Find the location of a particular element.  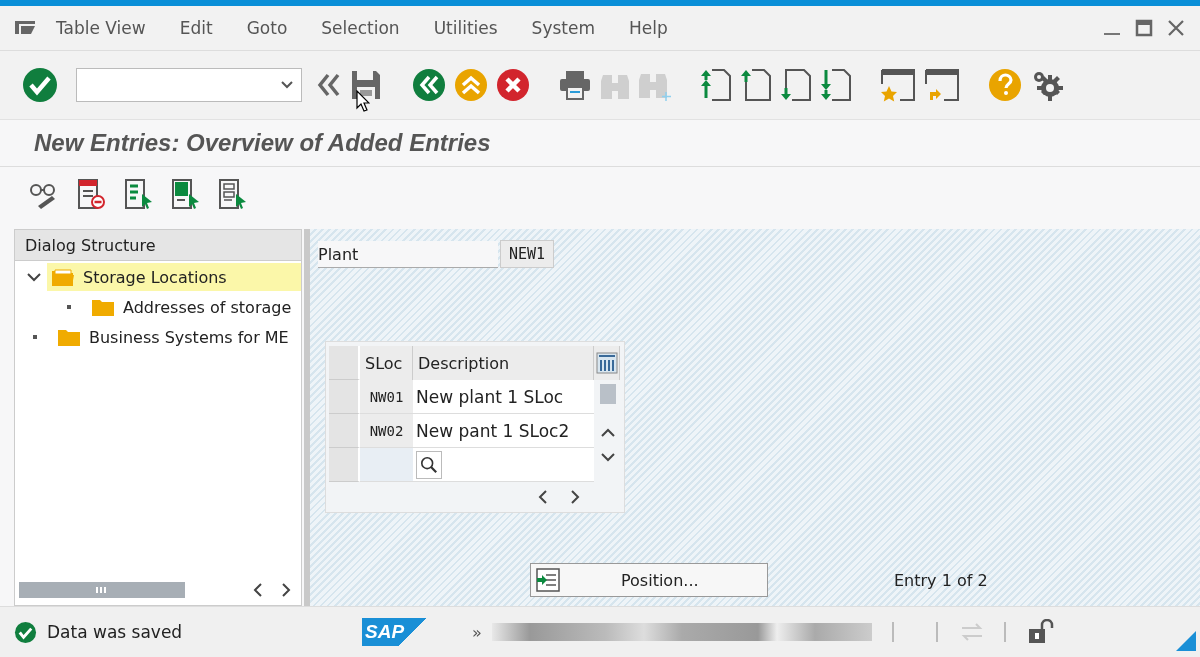

close-icon is located at coordinates (1176, 28).